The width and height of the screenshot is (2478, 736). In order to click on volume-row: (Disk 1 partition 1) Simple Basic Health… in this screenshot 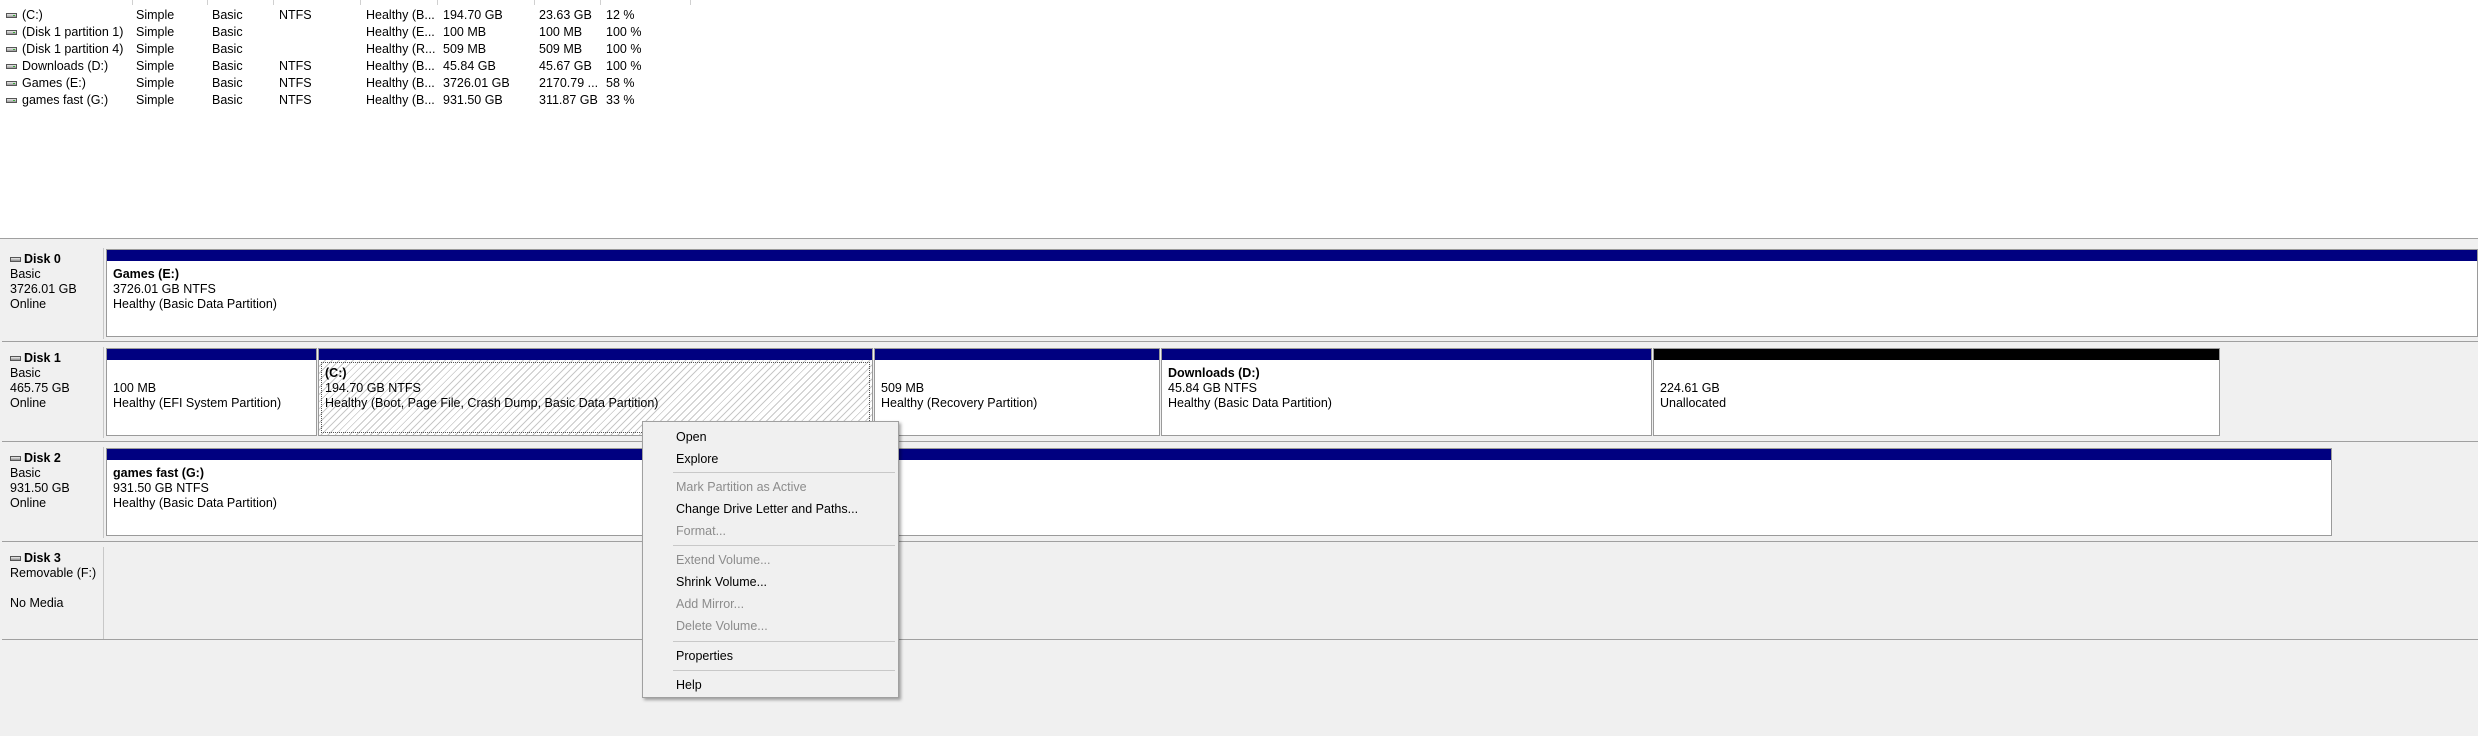, I will do `click(350, 32)`.